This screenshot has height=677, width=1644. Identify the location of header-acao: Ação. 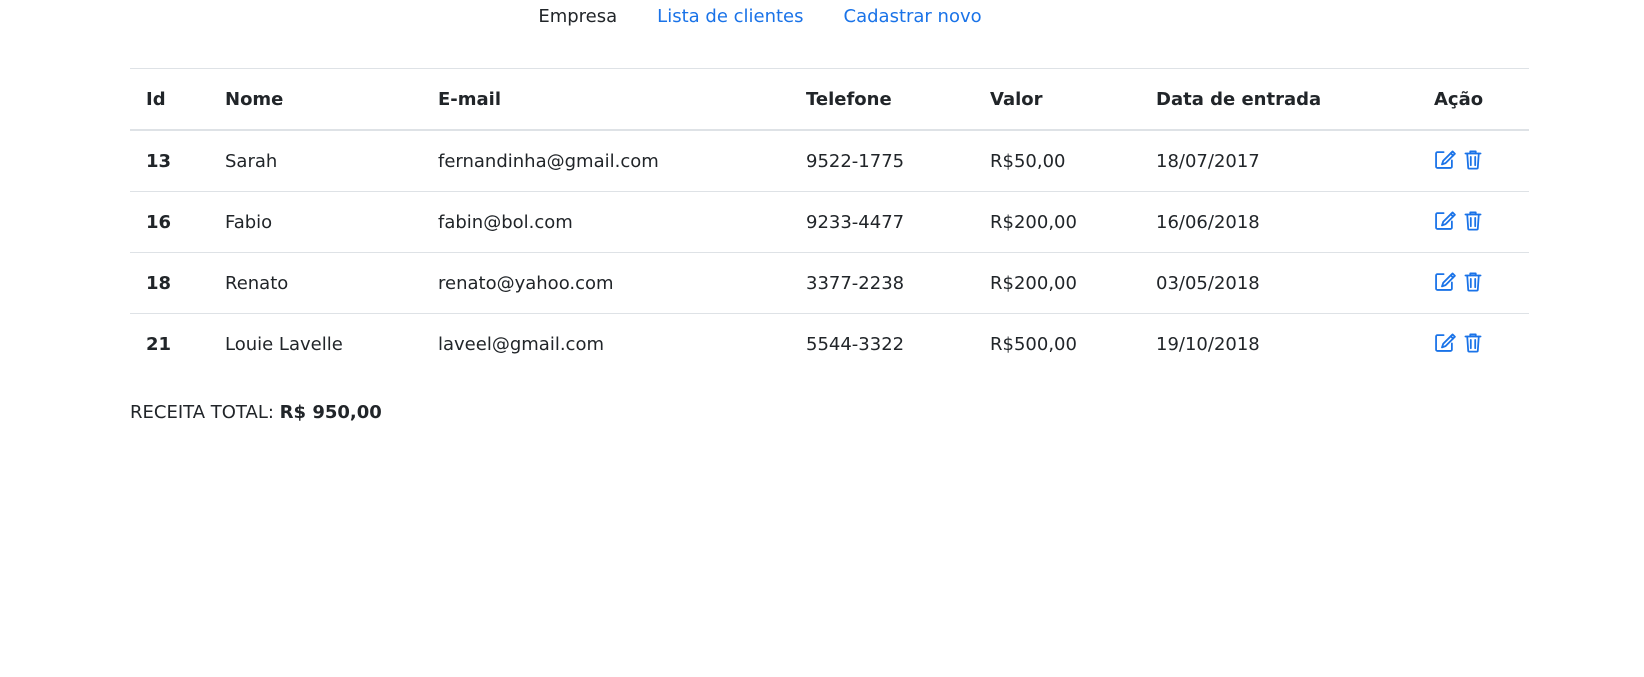
(1473, 99).